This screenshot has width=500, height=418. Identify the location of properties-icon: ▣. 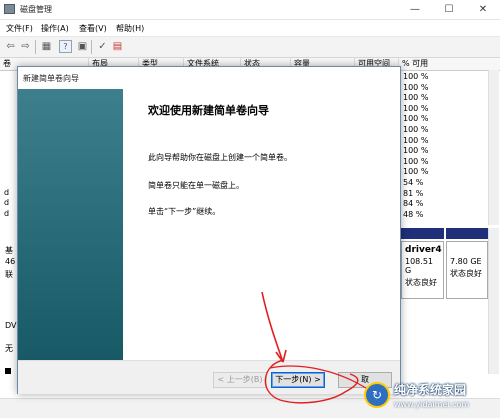
(82, 46).